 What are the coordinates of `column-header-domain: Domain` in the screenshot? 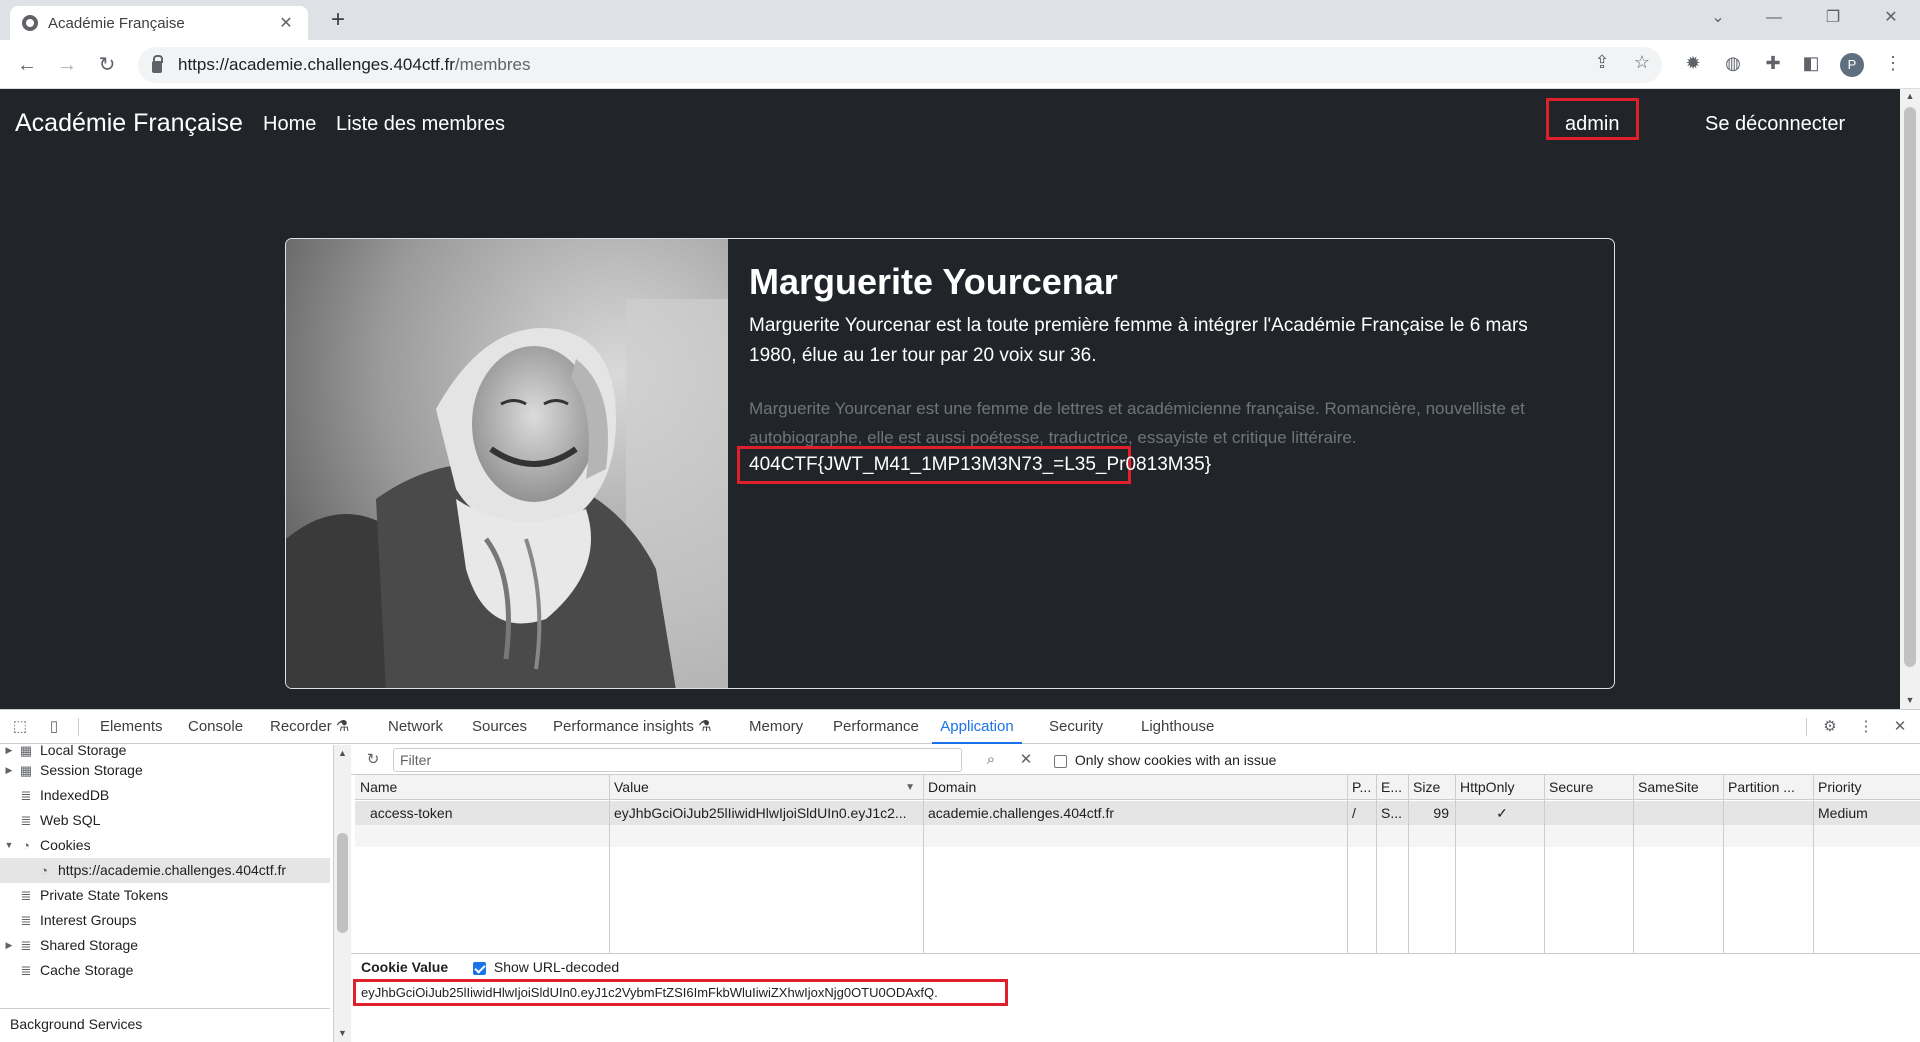 It's located at (1135, 787).